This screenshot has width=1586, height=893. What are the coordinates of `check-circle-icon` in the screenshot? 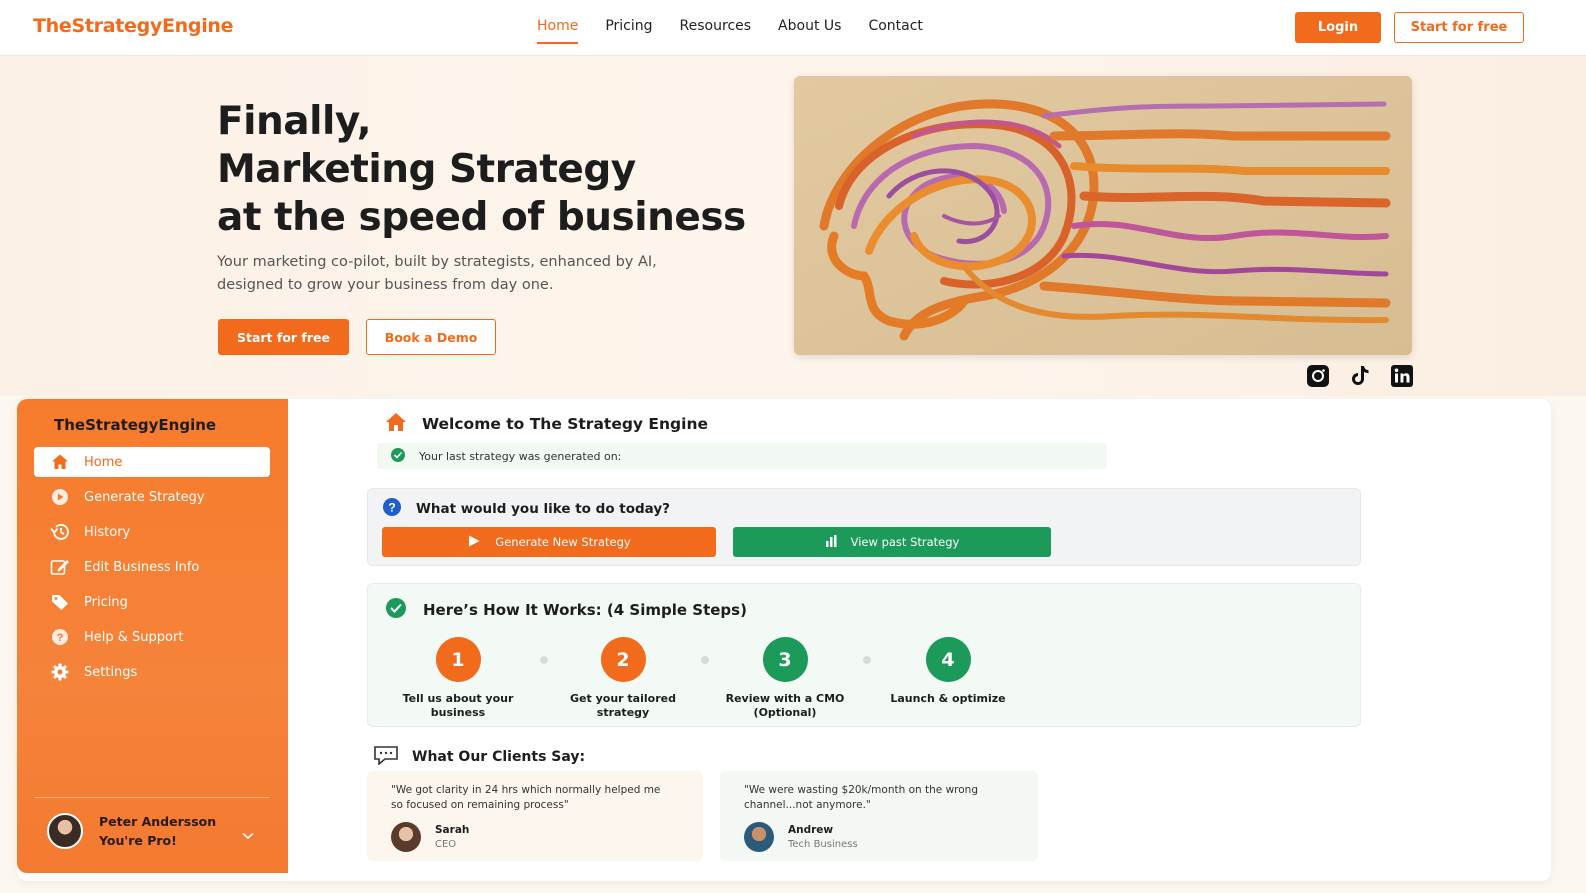 It's located at (398, 456).